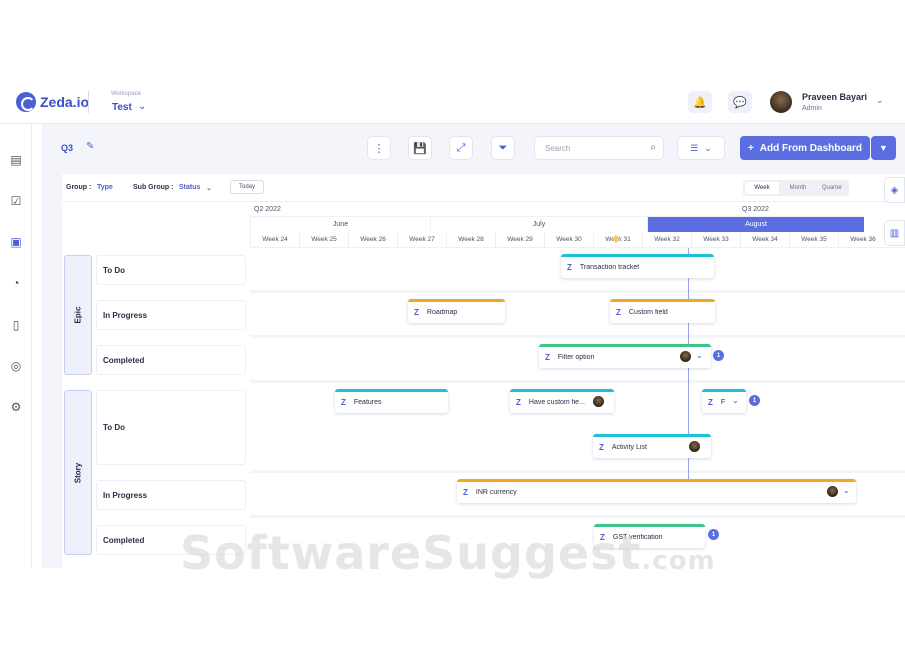  I want to click on brand-logo: Zeda.io, so click(52, 102).